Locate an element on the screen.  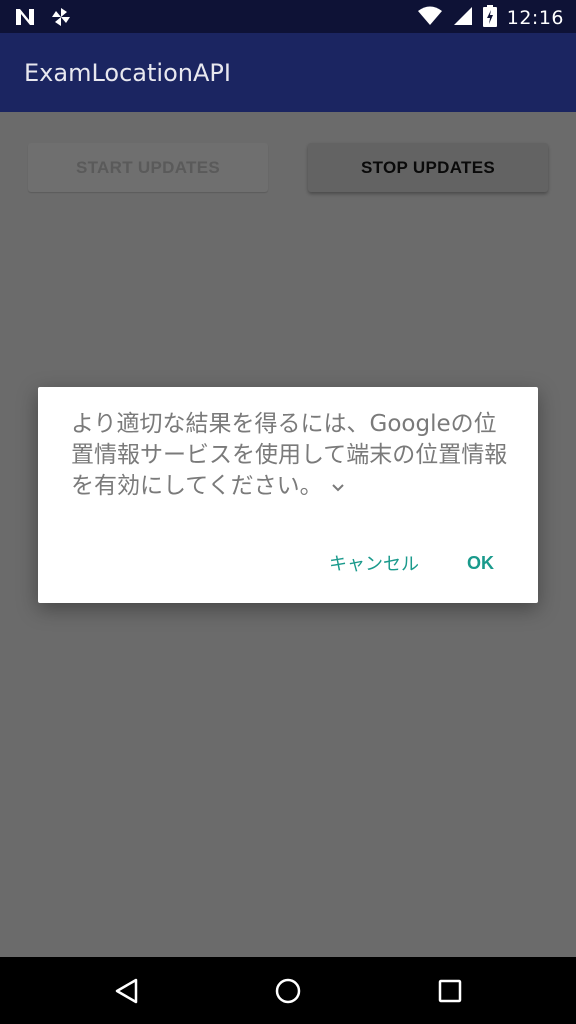
recent-apps-icon is located at coordinates (450, 991).